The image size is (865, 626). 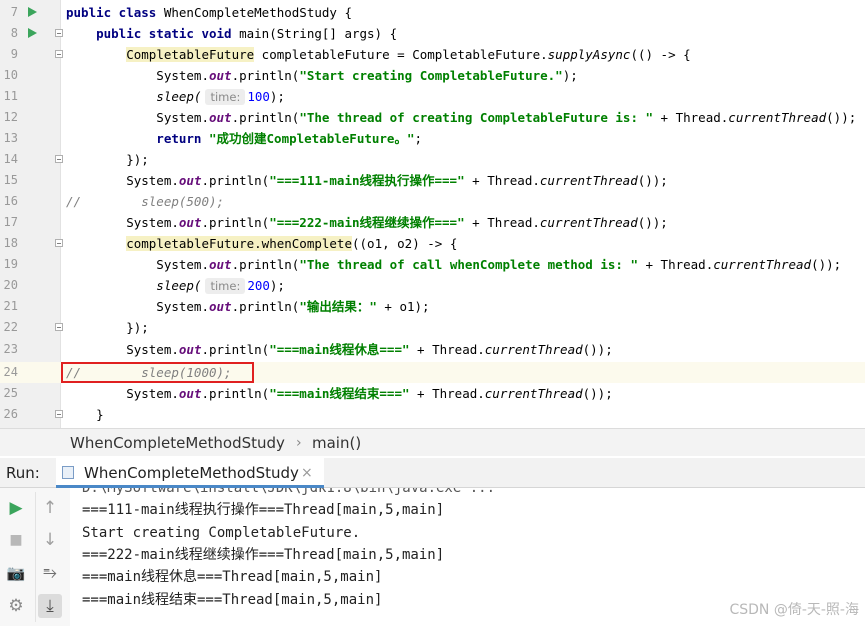 What do you see at coordinates (10, 285) in the screenshot?
I see `line-number: 20` at bounding box center [10, 285].